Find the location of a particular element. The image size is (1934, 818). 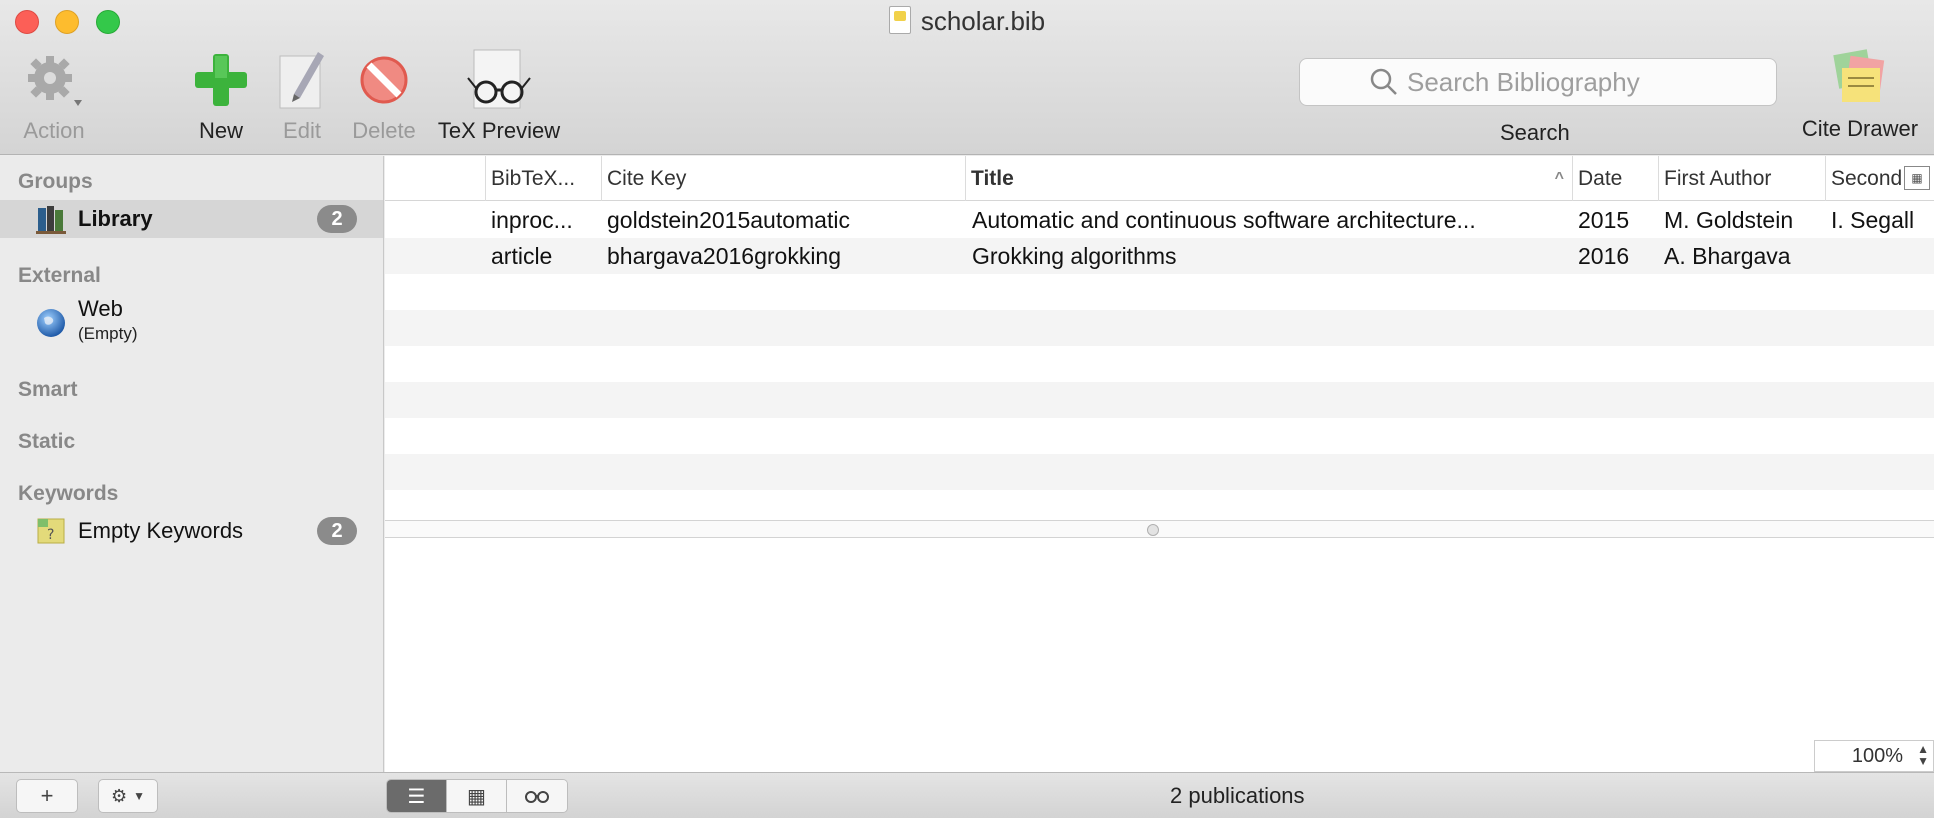

column-header-title: Title ^ is located at coordinates (1268, 178).